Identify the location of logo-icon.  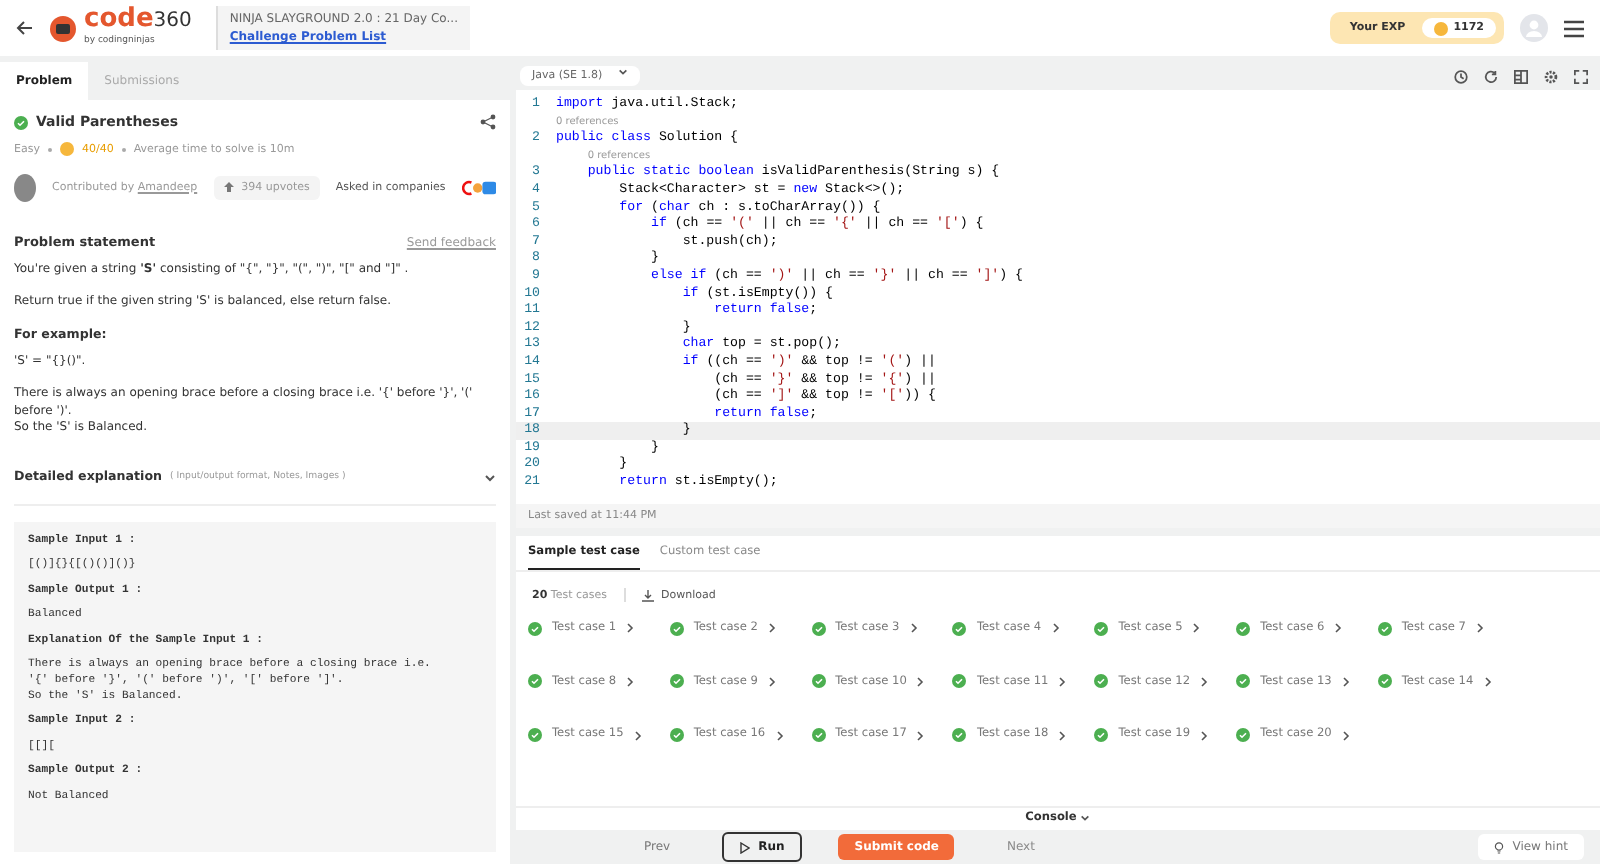
(63, 28).